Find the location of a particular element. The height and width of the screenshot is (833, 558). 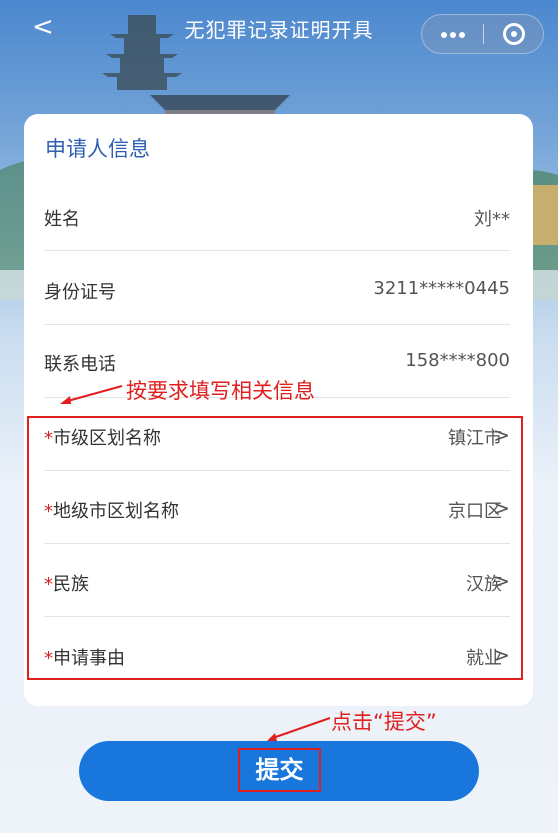

name-label: 姓名 is located at coordinates (62, 219).